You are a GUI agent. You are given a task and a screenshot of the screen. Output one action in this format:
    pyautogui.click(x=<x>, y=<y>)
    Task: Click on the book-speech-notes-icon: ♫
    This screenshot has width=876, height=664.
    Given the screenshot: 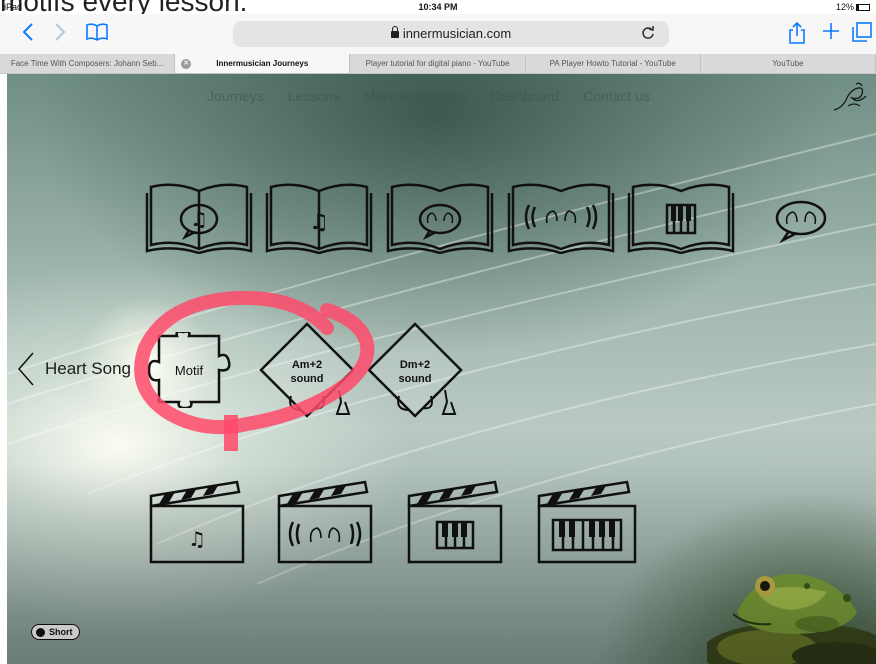 What is the action you would take?
    pyautogui.click(x=199, y=216)
    